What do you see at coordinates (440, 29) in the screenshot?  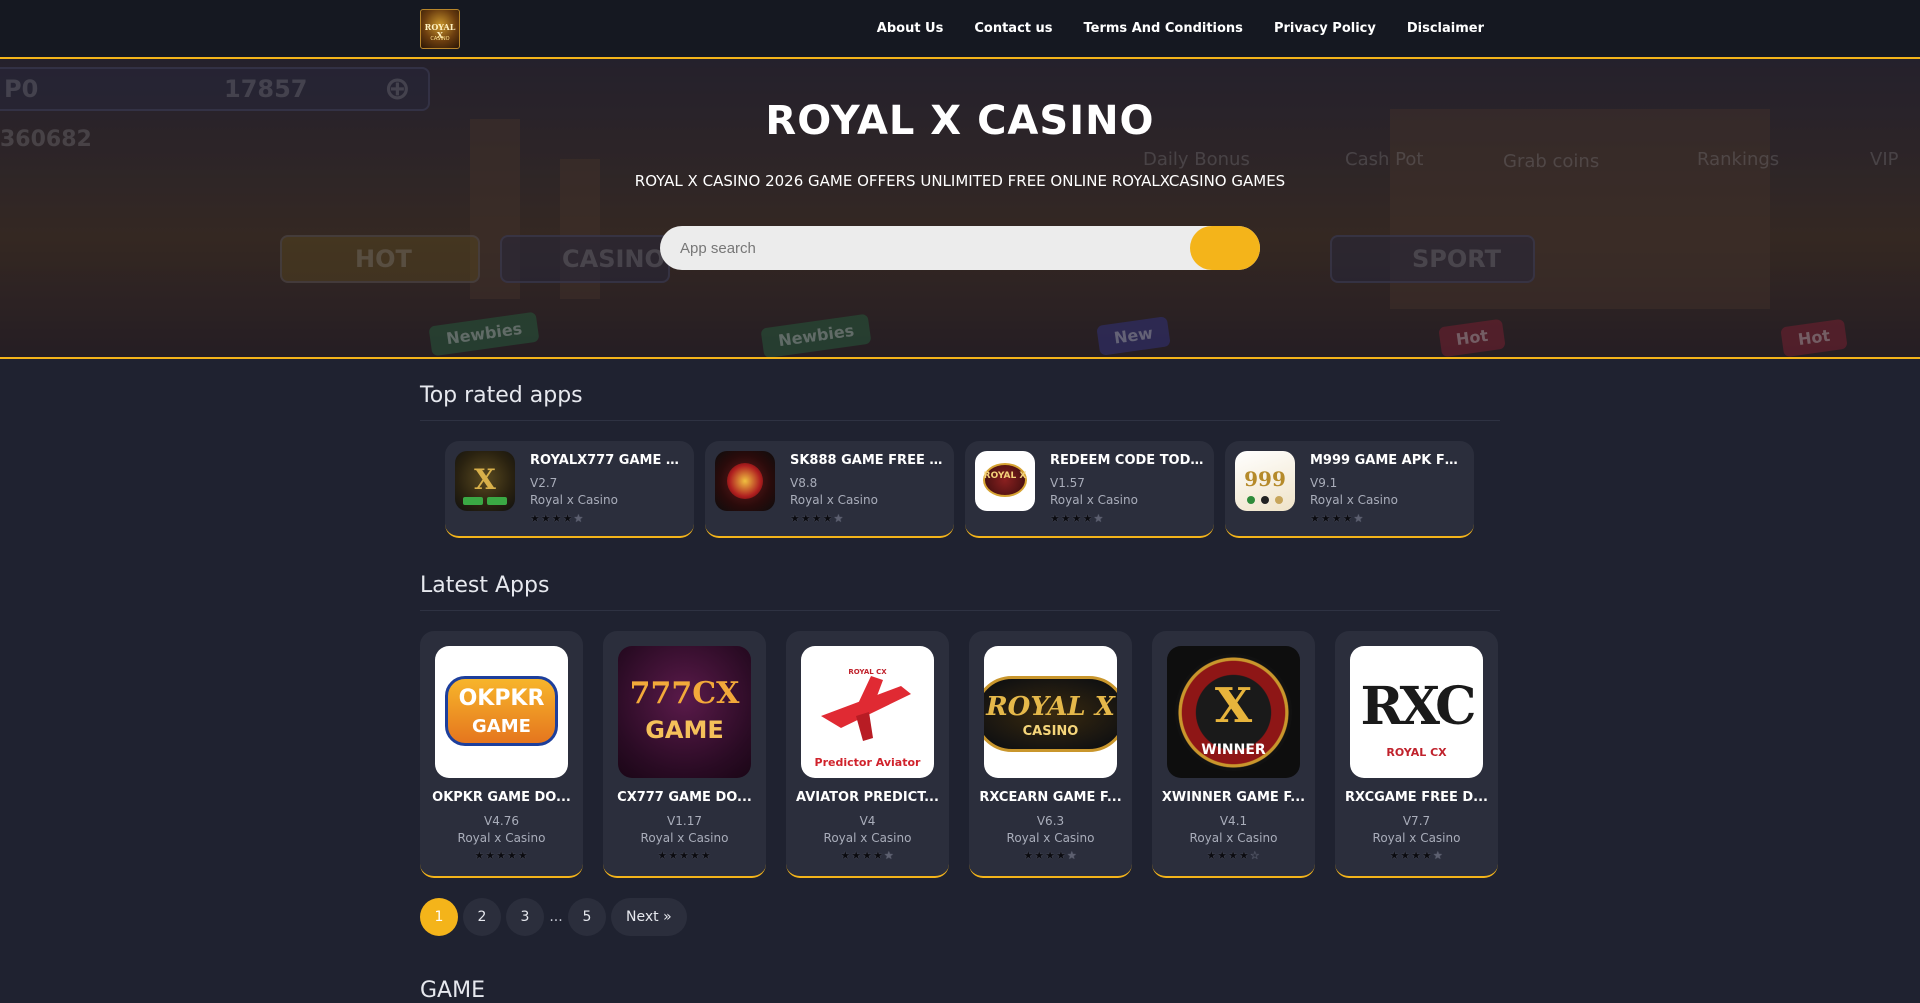 I see `site-logo: ROYAL X CASINO` at bounding box center [440, 29].